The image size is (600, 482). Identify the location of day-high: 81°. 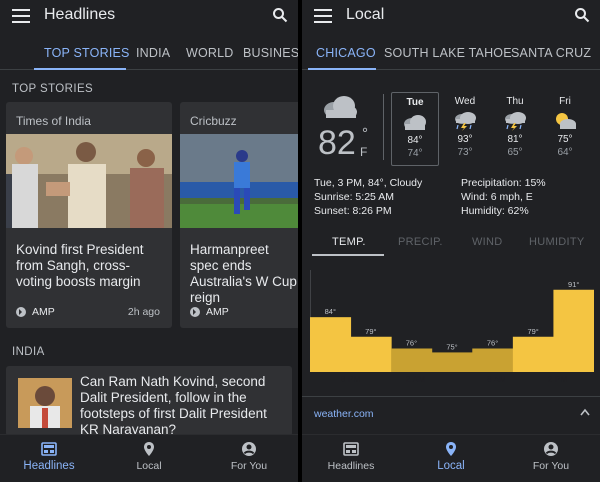
(515, 139).